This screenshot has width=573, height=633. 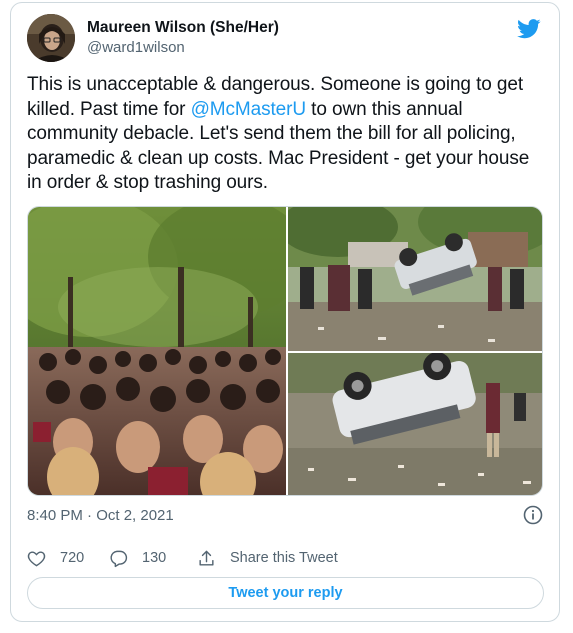 I want to click on avatar, so click(x=51, y=38).